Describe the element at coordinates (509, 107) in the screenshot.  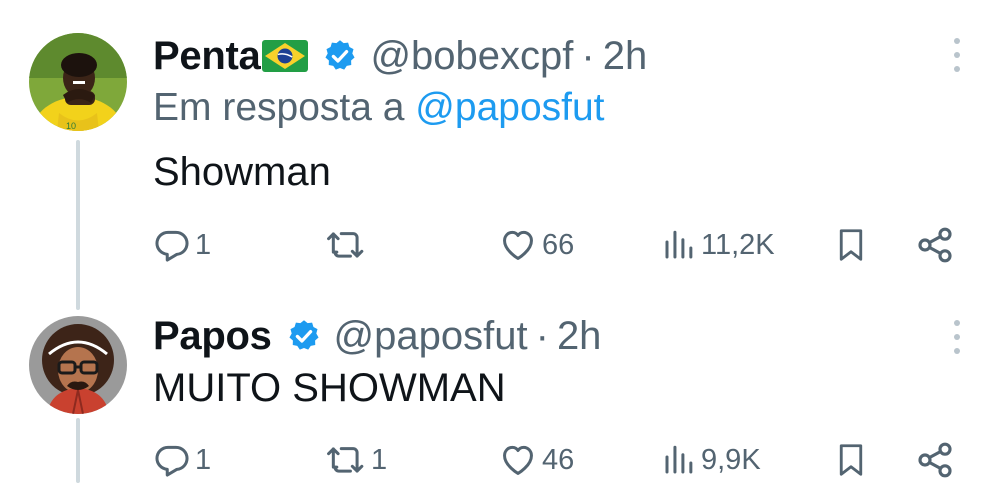
I see `reply-mention-link: @paposfut` at that location.